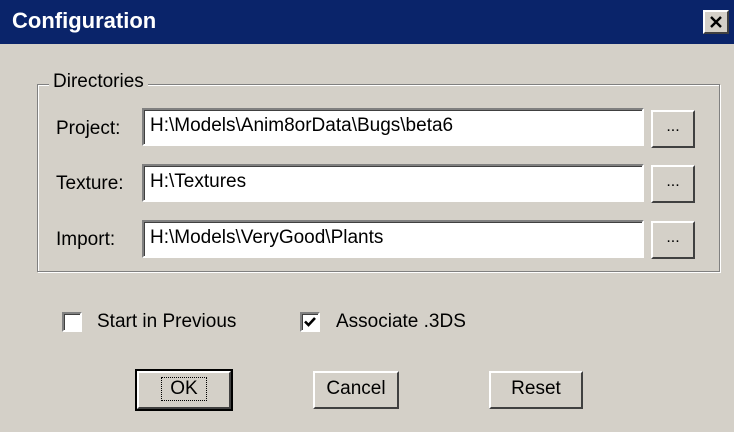  Describe the element at coordinates (393, 183) in the screenshot. I see `texture-path-field: H:\Textures` at that location.